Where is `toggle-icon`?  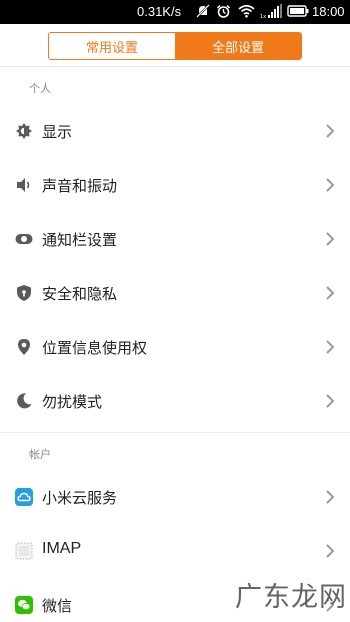 toggle-icon is located at coordinates (24, 239).